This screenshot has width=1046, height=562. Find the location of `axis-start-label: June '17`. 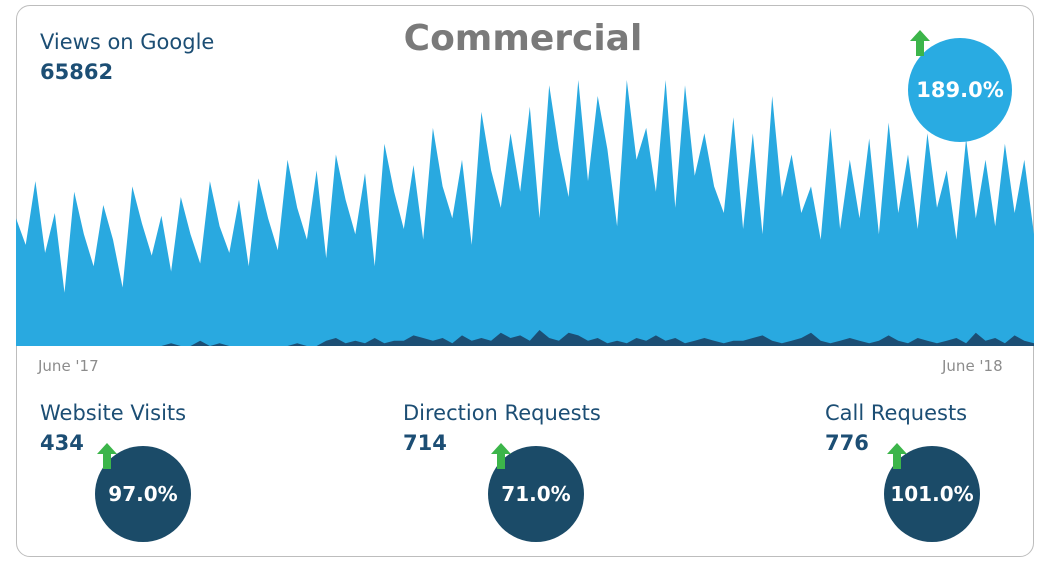

axis-start-label: June '17 is located at coordinates (68, 366).